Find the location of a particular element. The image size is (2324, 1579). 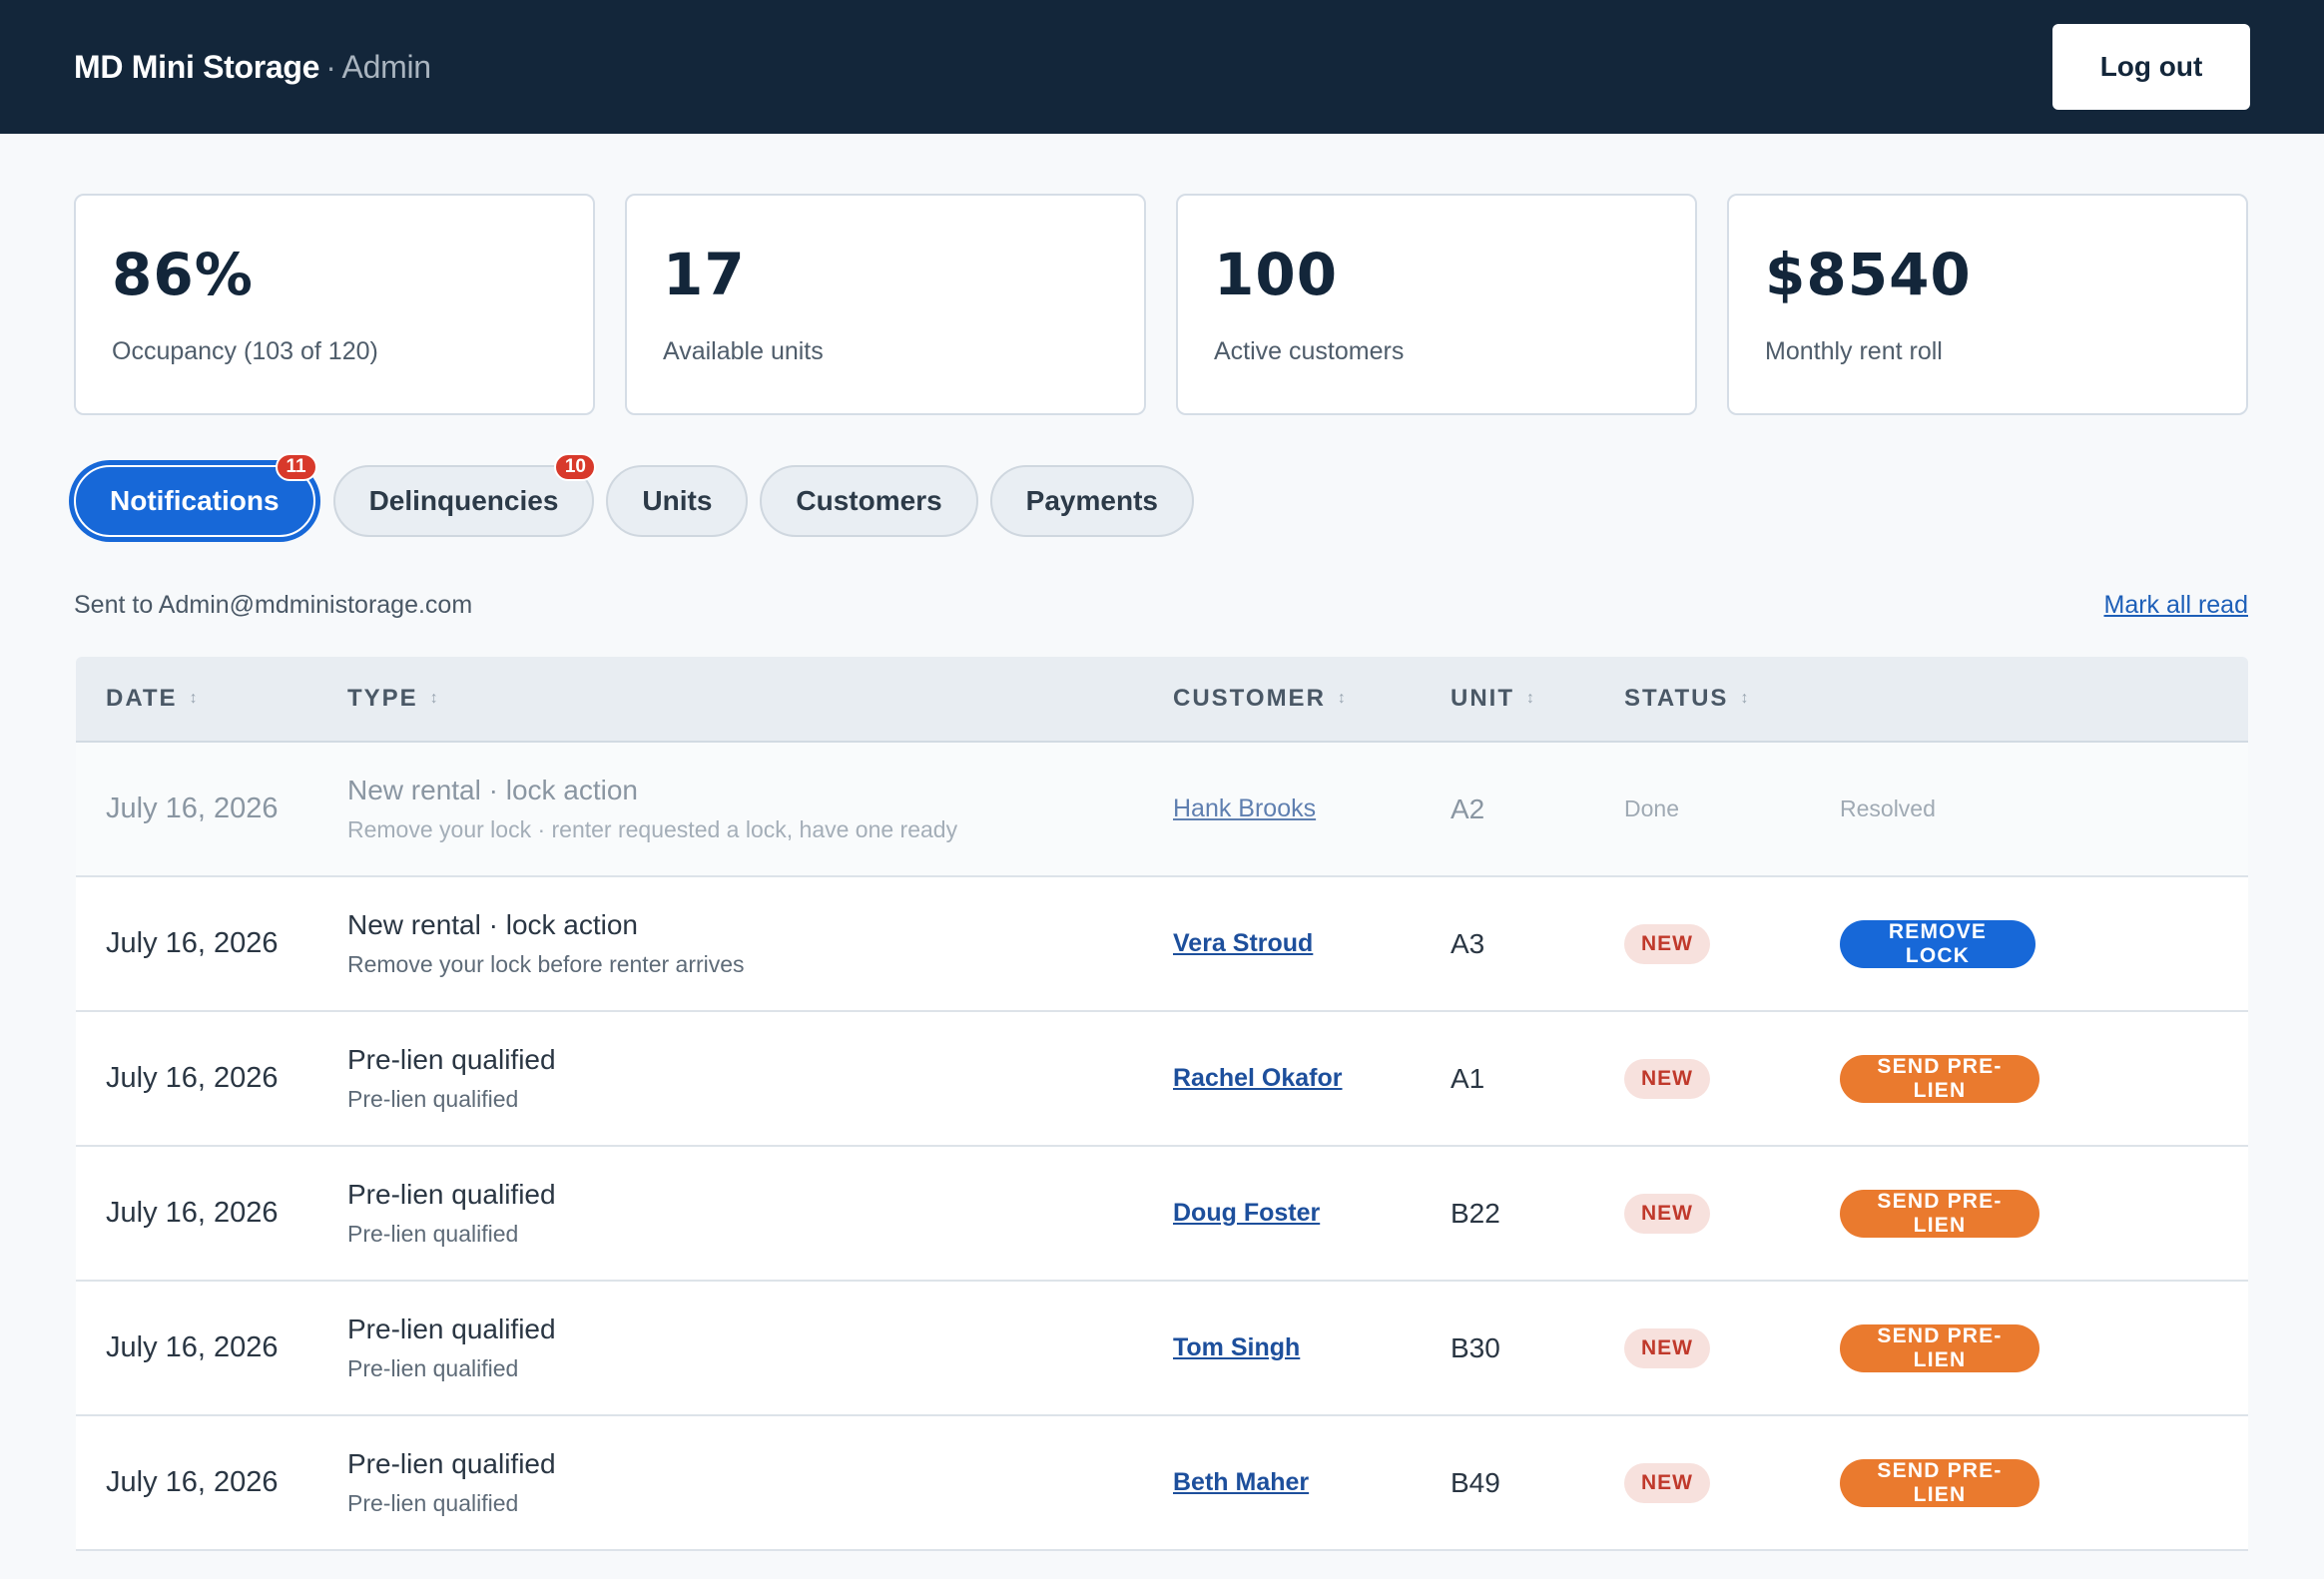

tab-label: Payments is located at coordinates (1091, 500).